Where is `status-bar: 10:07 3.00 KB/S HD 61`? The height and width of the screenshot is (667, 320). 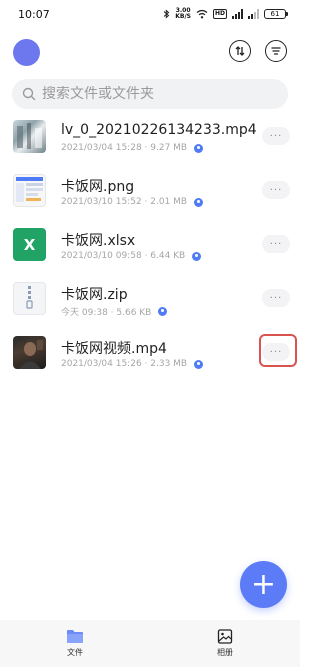
status-bar: 10:07 3.00 KB/S HD 61 is located at coordinates (150, 14).